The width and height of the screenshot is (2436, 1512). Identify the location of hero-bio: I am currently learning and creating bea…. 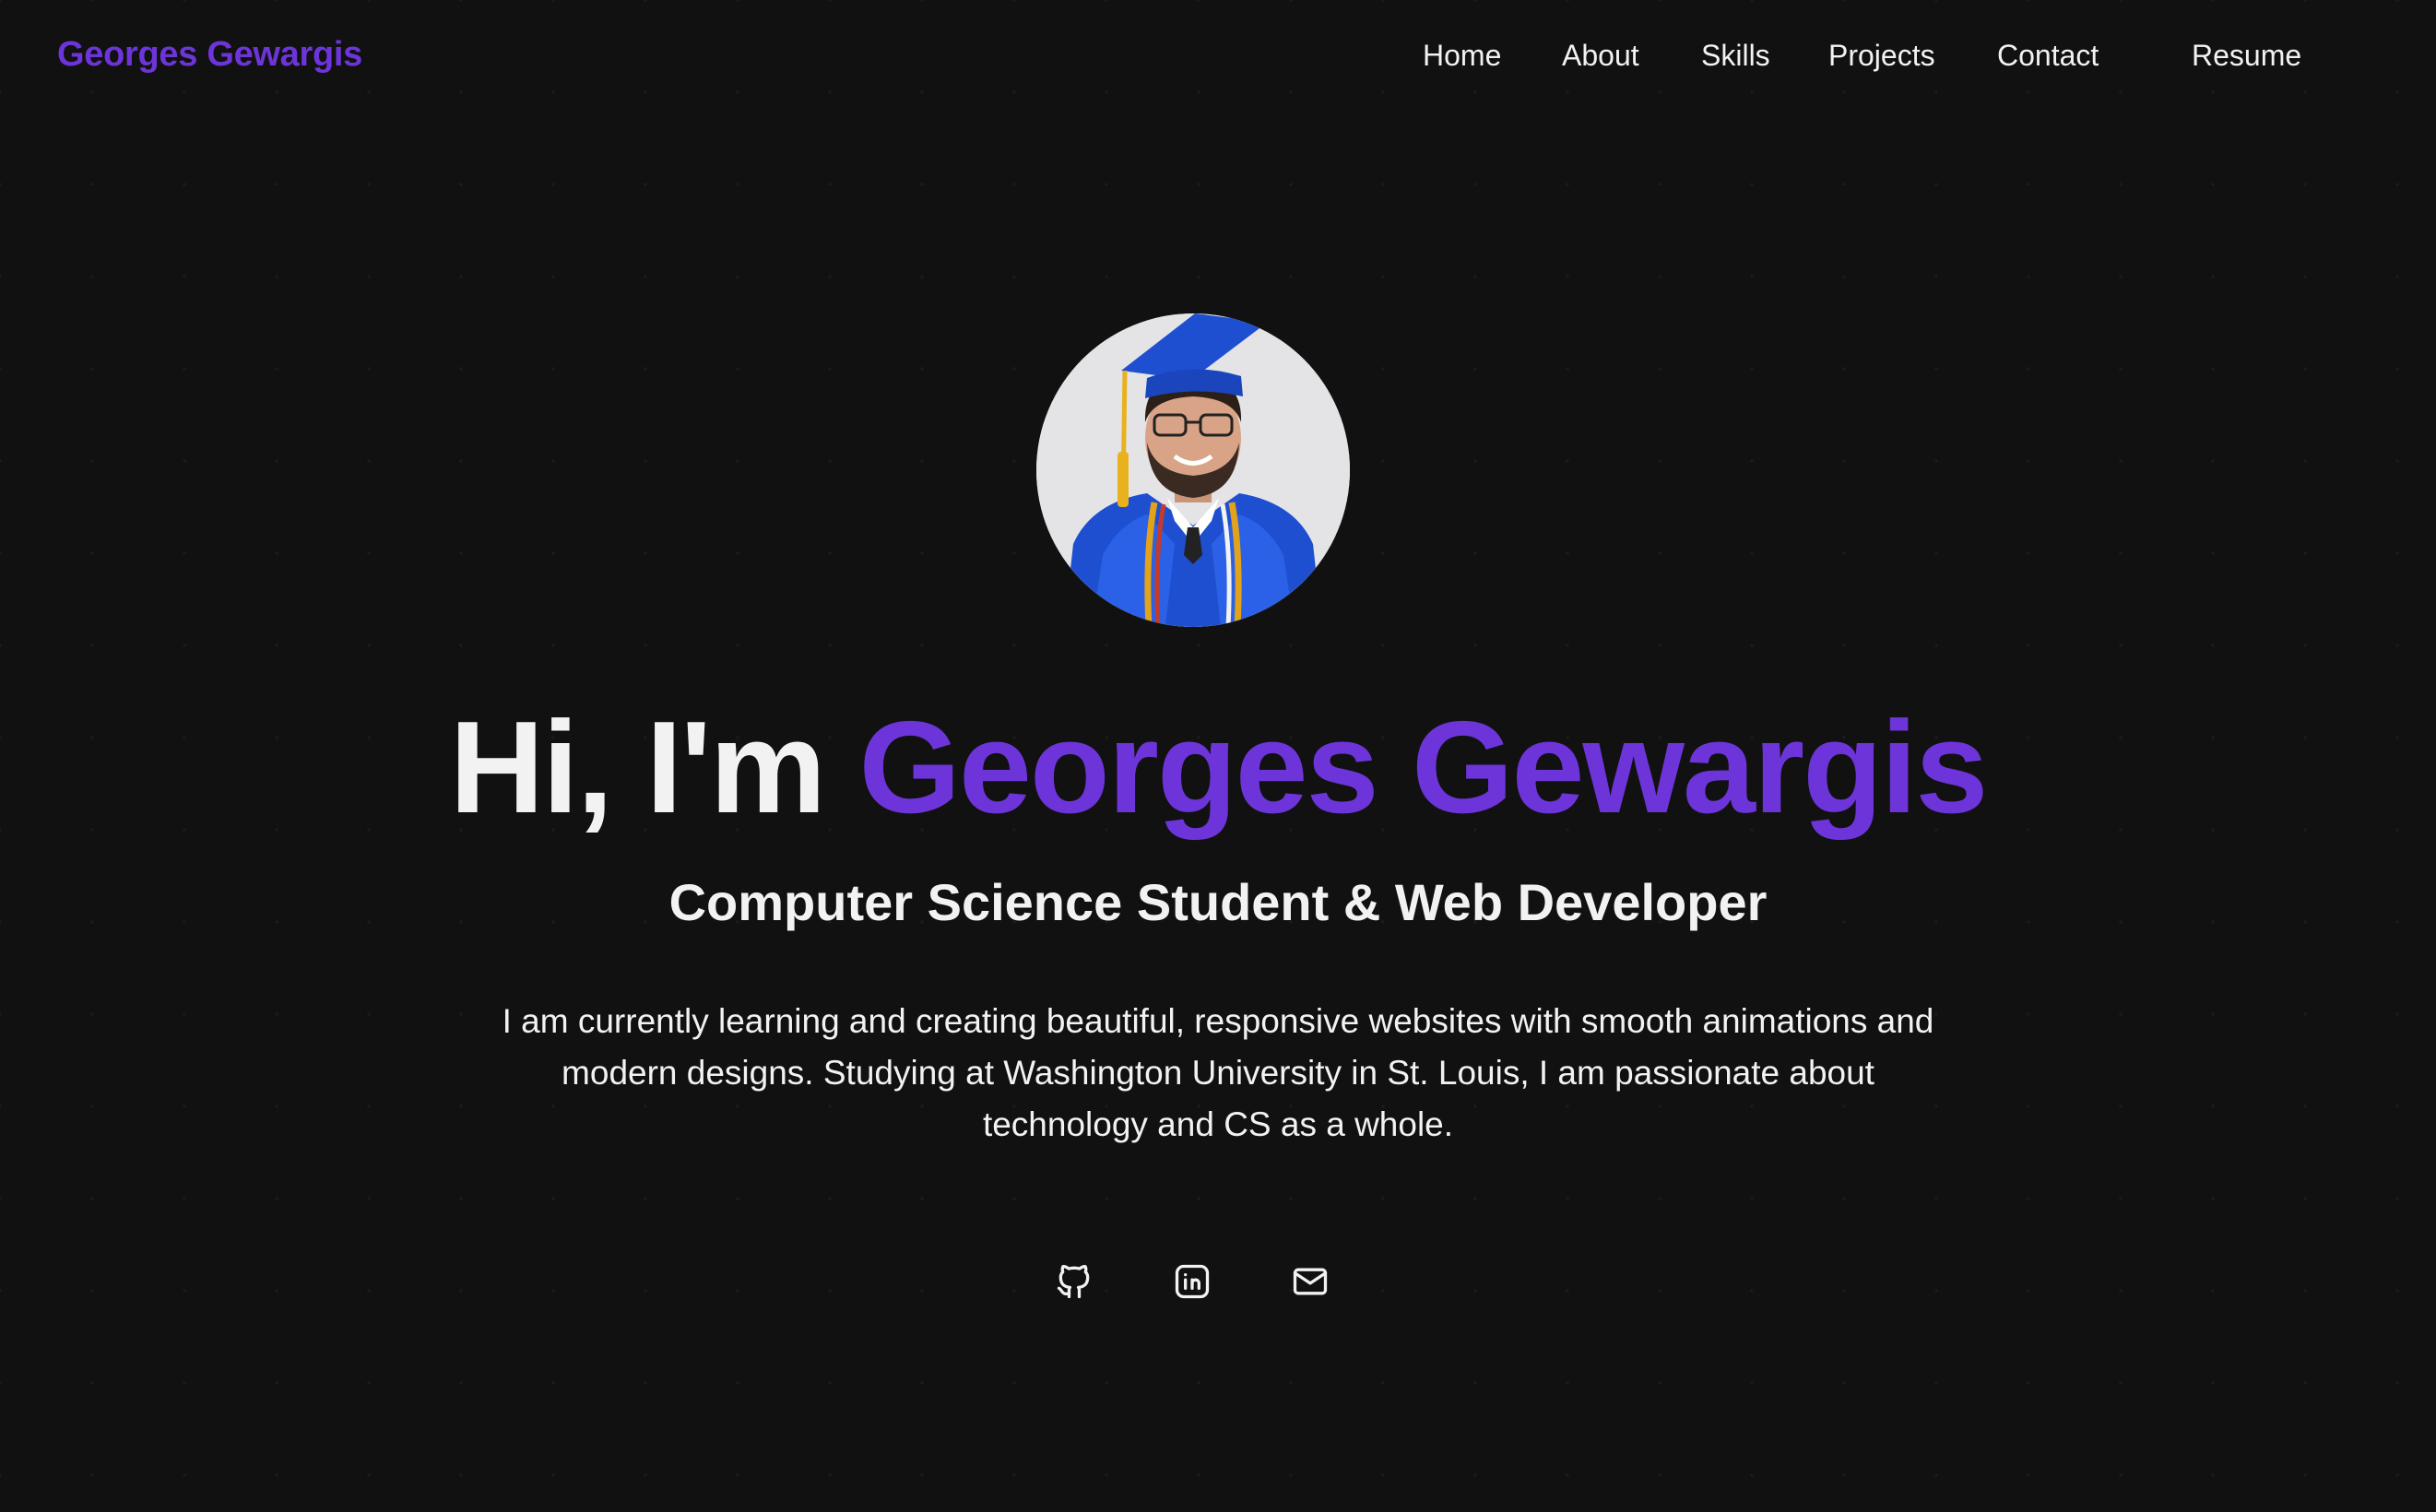
(1218, 1072).